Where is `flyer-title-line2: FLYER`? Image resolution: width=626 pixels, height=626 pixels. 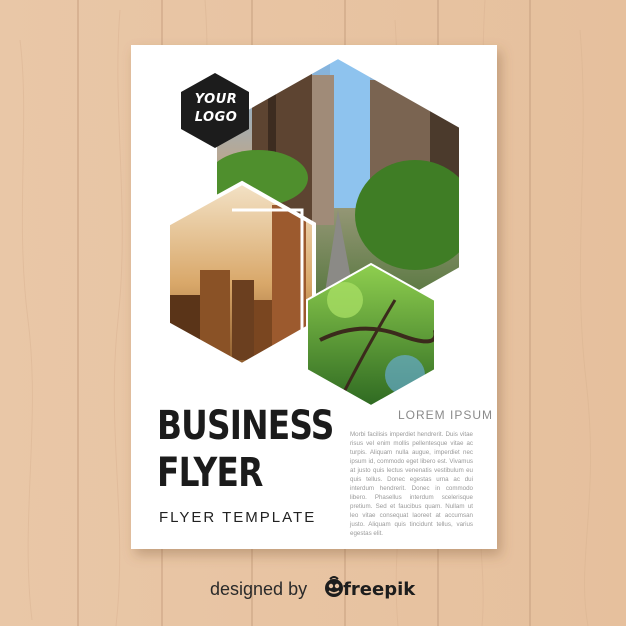
flyer-title-line2: FLYER is located at coordinates (210, 473).